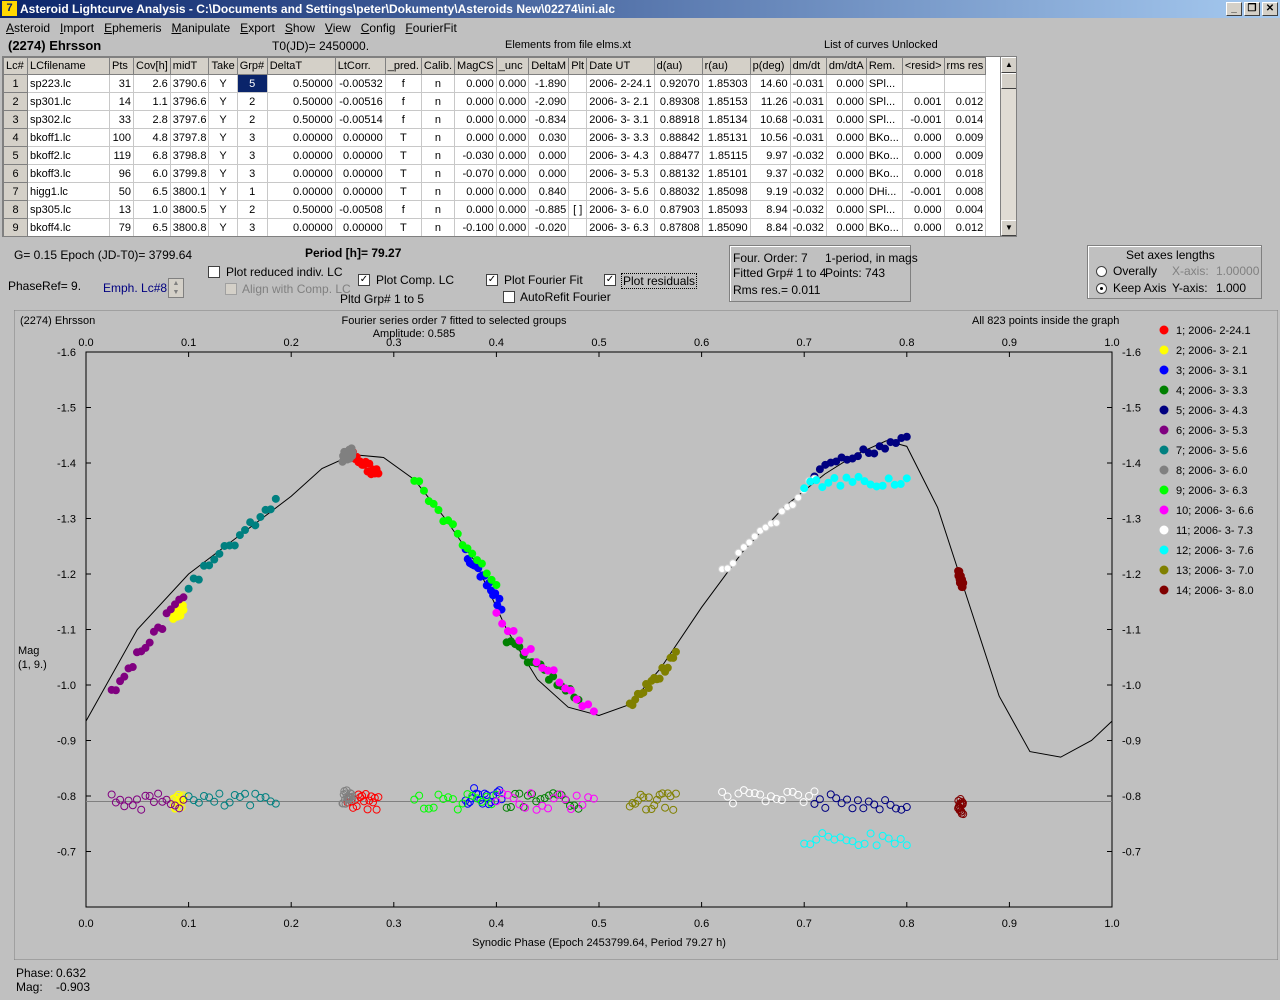 The height and width of the screenshot is (1000, 1280). What do you see at coordinates (965, 66) in the screenshot?
I see `column-header: rms res` at bounding box center [965, 66].